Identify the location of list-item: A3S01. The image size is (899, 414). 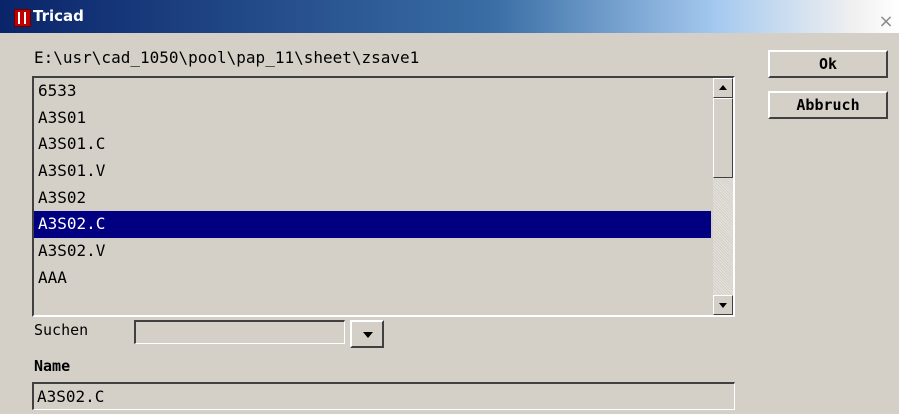
(372, 118).